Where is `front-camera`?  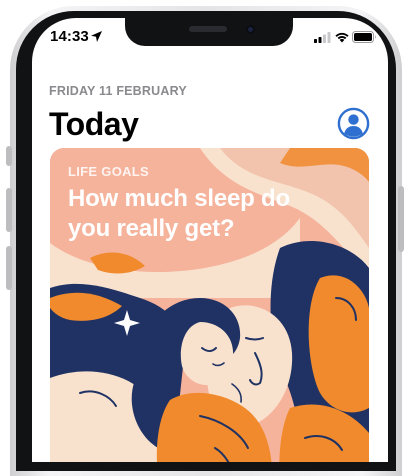
front-camera is located at coordinates (250, 29).